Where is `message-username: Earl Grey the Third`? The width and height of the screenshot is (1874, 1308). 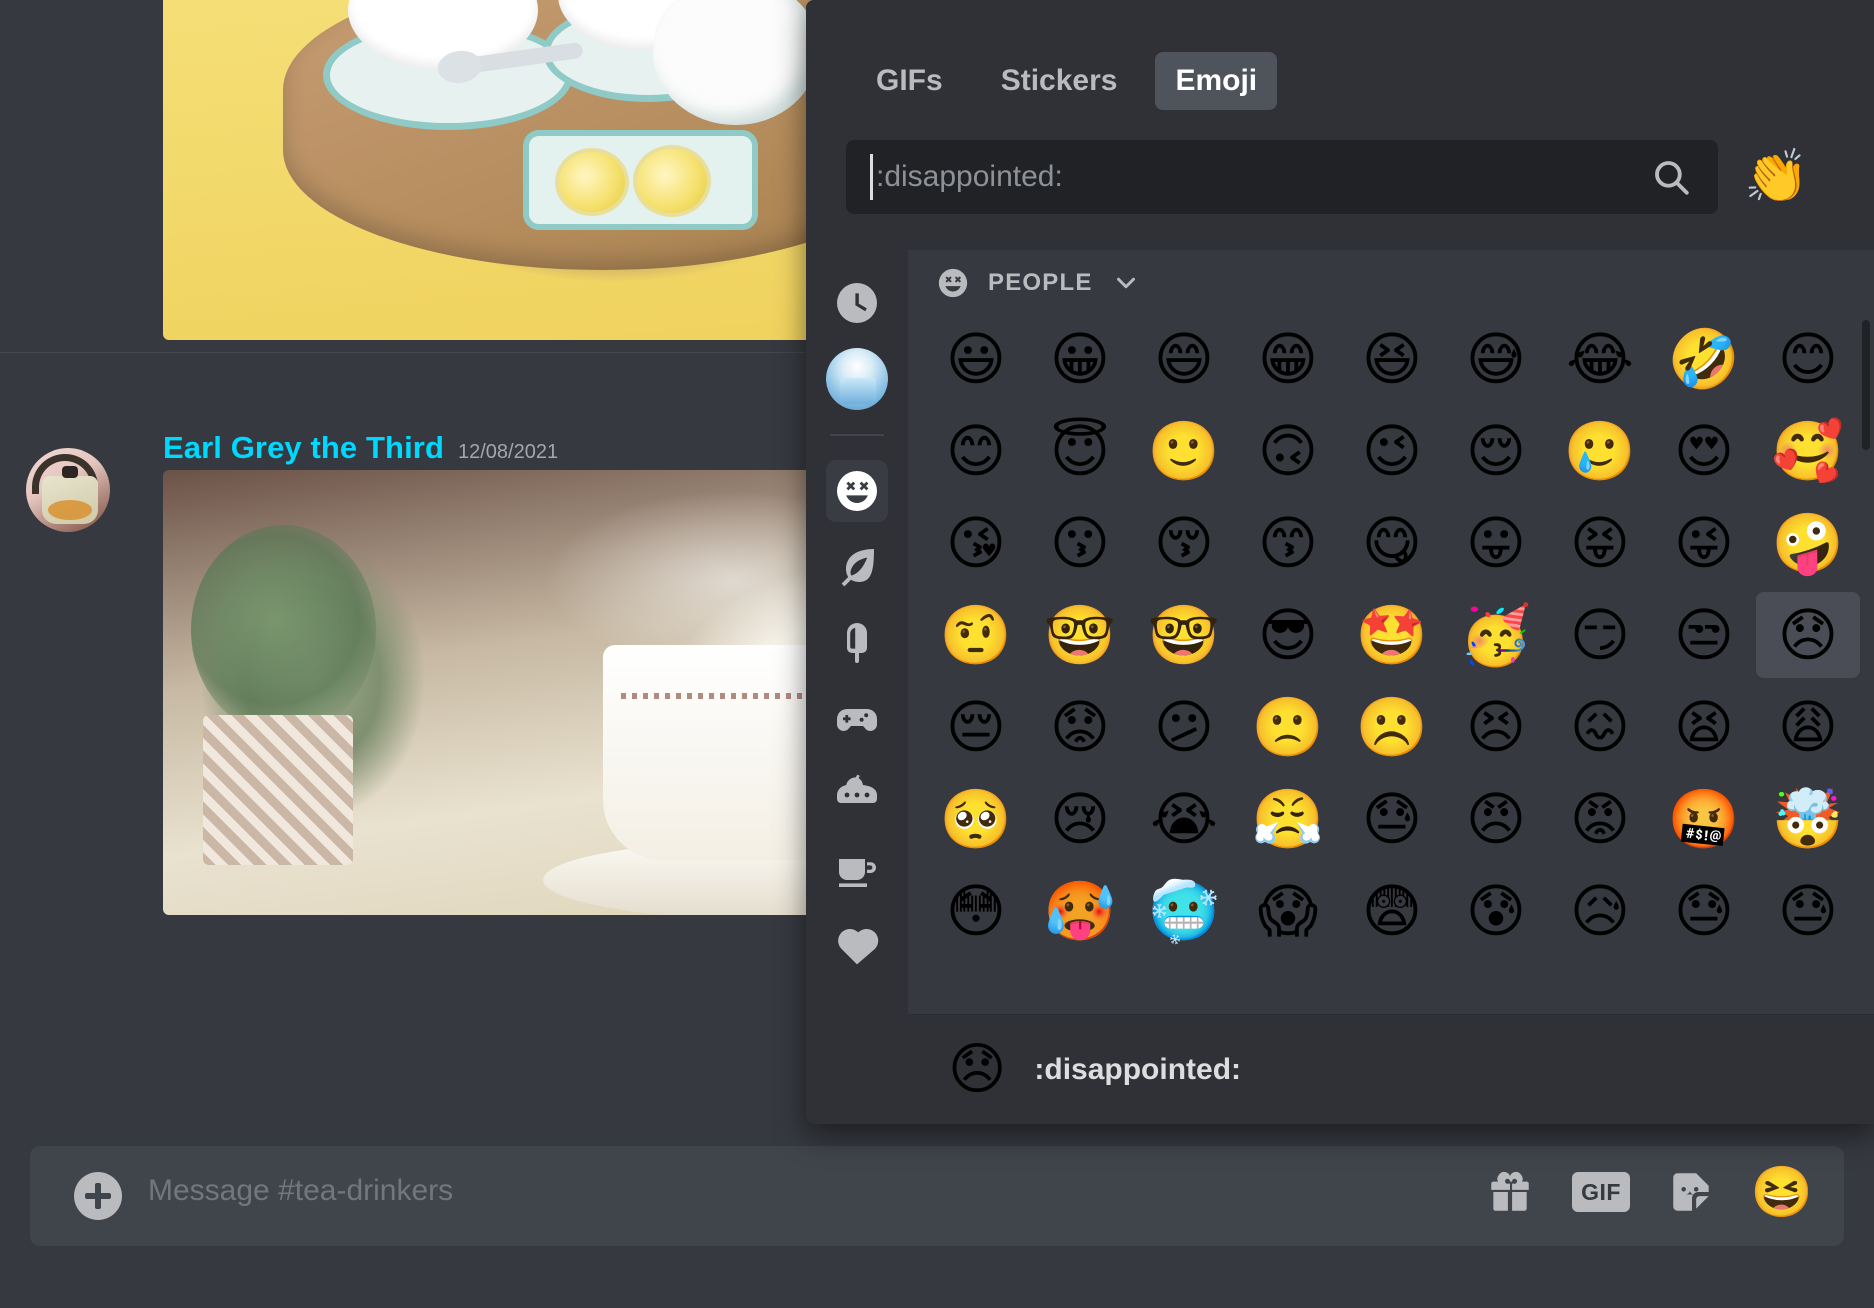
message-username: Earl Grey the Third is located at coordinates (303, 448).